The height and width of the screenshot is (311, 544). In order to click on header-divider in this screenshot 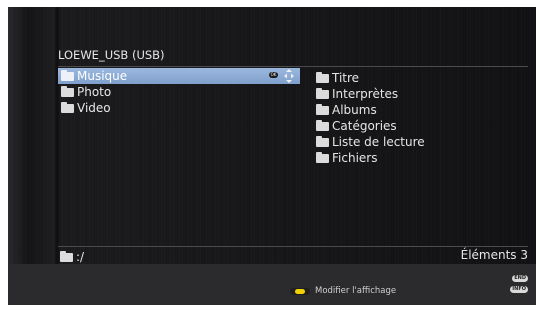, I will do `click(293, 66)`.